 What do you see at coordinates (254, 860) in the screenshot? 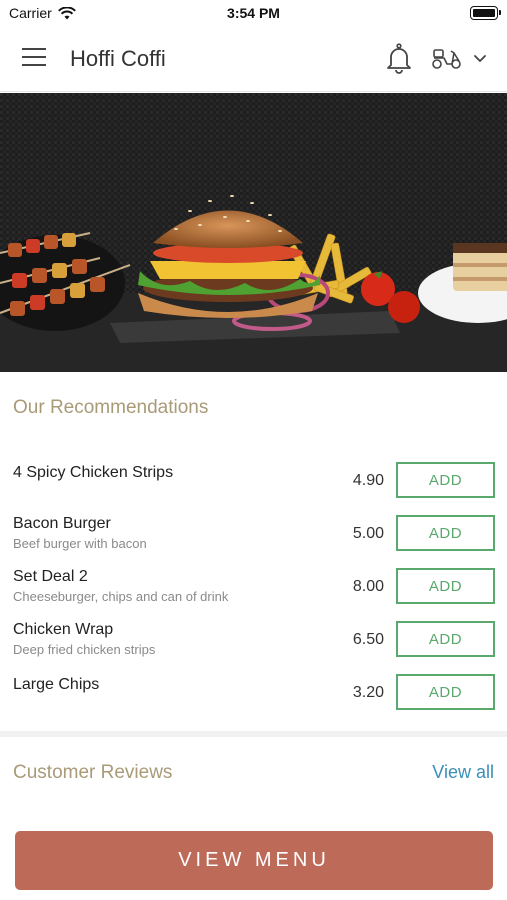
I see `view-menu-button: VIEW MENU` at bounding box center [254, 860].